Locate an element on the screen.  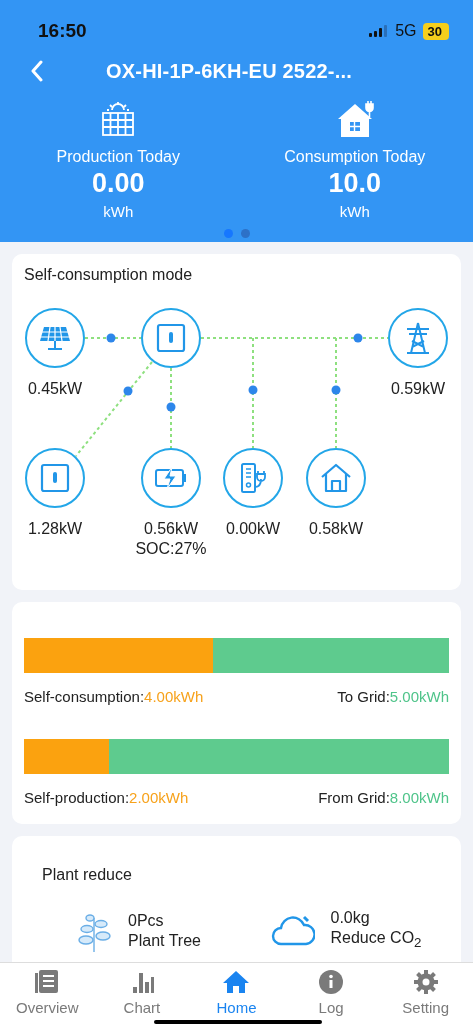
house-node is located at coordinates (336, 478).